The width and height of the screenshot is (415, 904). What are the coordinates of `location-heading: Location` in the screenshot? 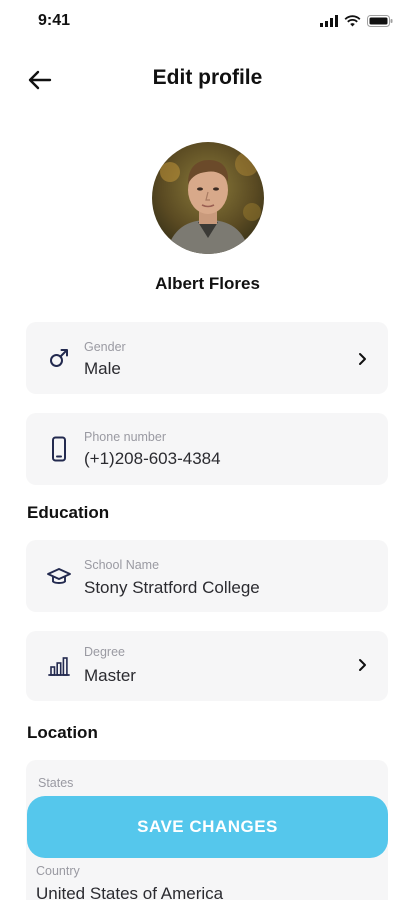 It's located at (62, 732).